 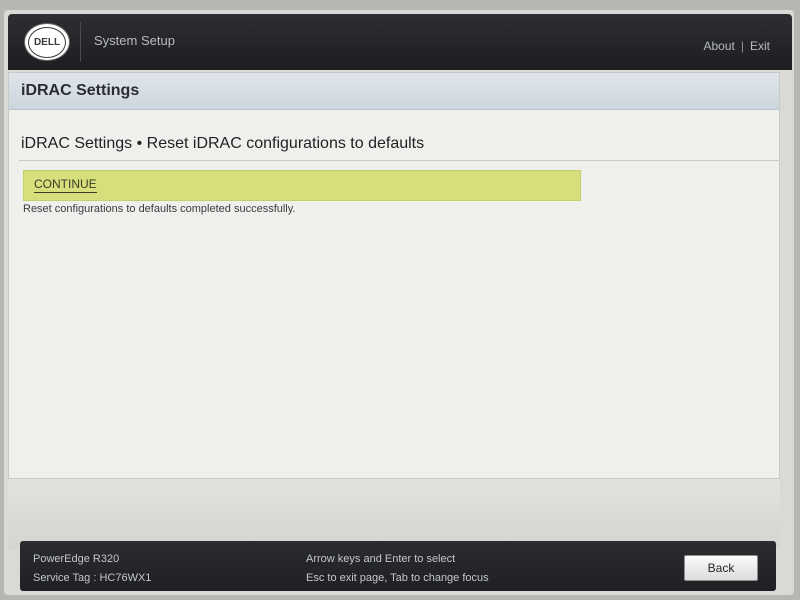 I want to click on header-divider, so click(x=80, y=42).